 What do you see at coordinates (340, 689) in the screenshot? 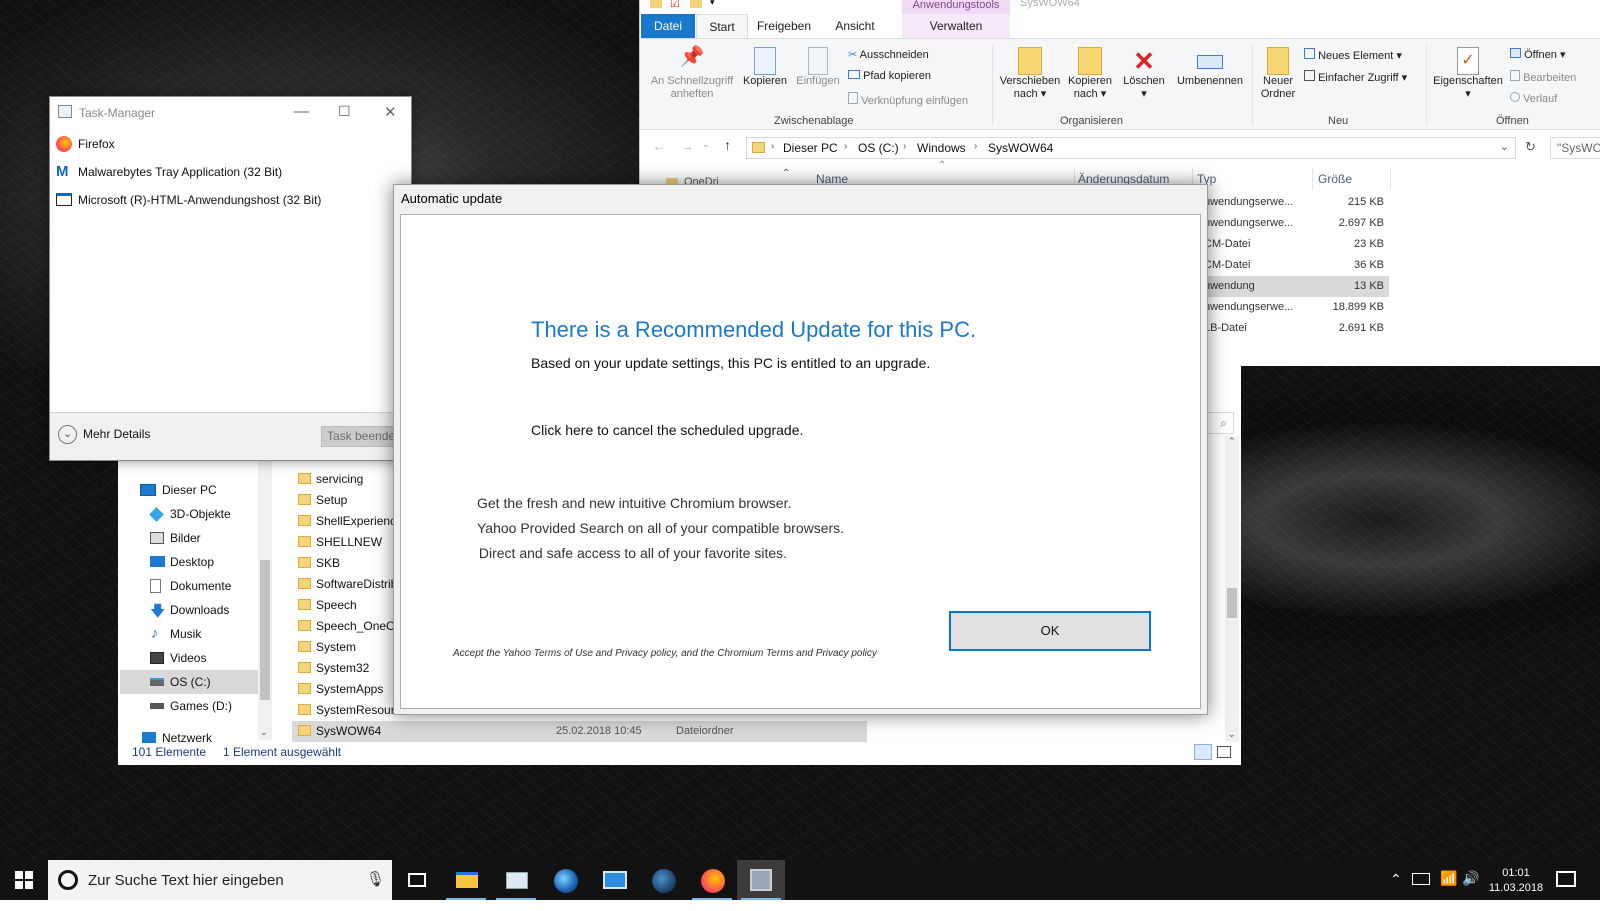
I see `list-item: SystemApps` at bounding box center [340, 689].